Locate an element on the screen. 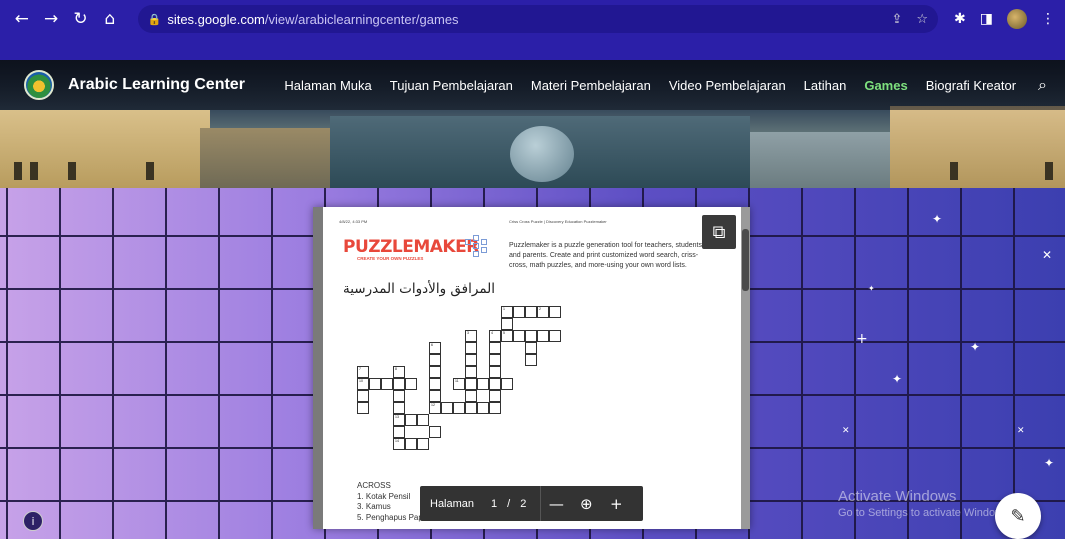 The height and width of the screenshot is (539, 1065). lock-icon: 🔒 is located at coordinates (155, 19).